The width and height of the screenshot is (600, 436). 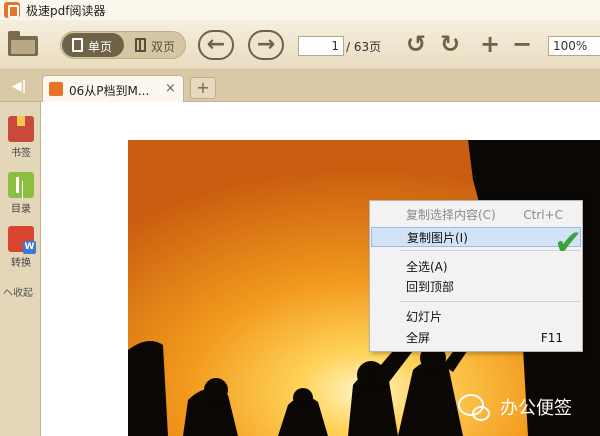 I want to click on sidebar-item-bookmarks: 书签, so click(x=21, y=137).